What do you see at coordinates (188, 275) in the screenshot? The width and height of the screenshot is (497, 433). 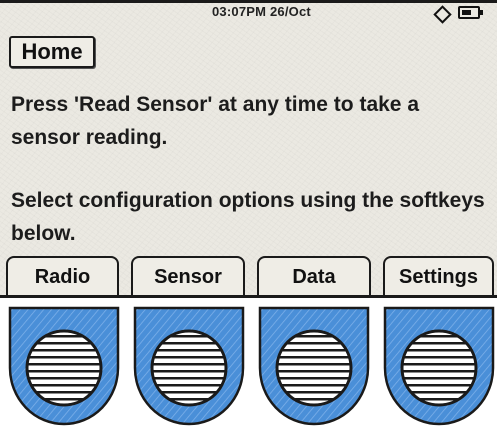 I see `softkey-sensor: Sensor` at bounding box center [188, 275].